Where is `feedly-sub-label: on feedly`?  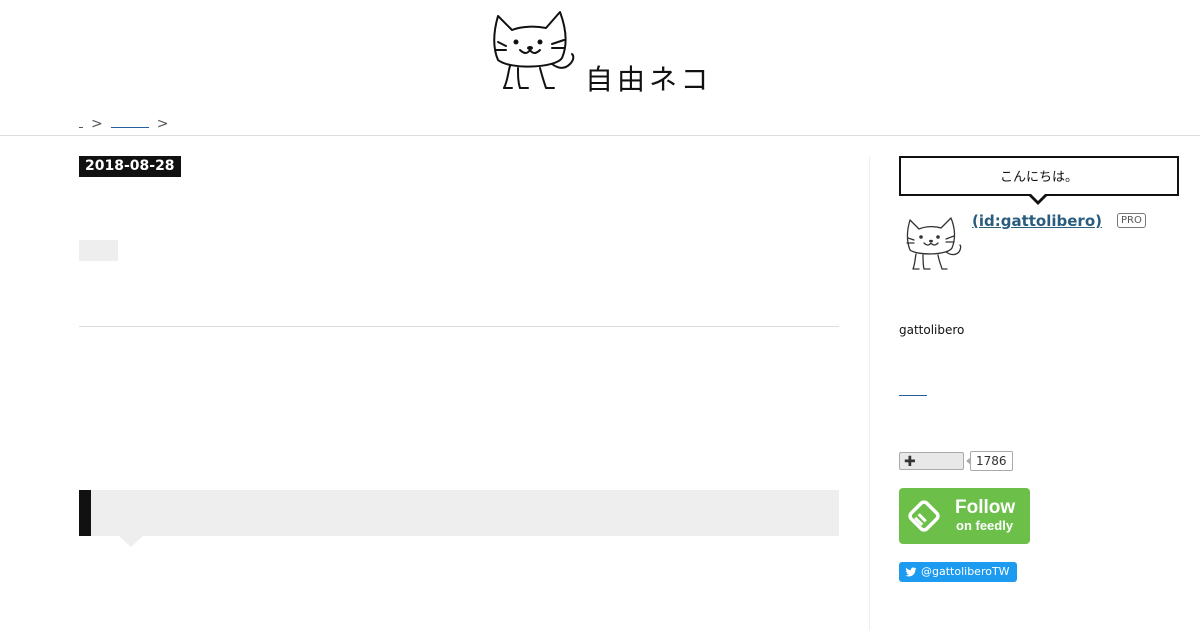
feedly-sub-label: on feedly is located at coordinates (985, 525).